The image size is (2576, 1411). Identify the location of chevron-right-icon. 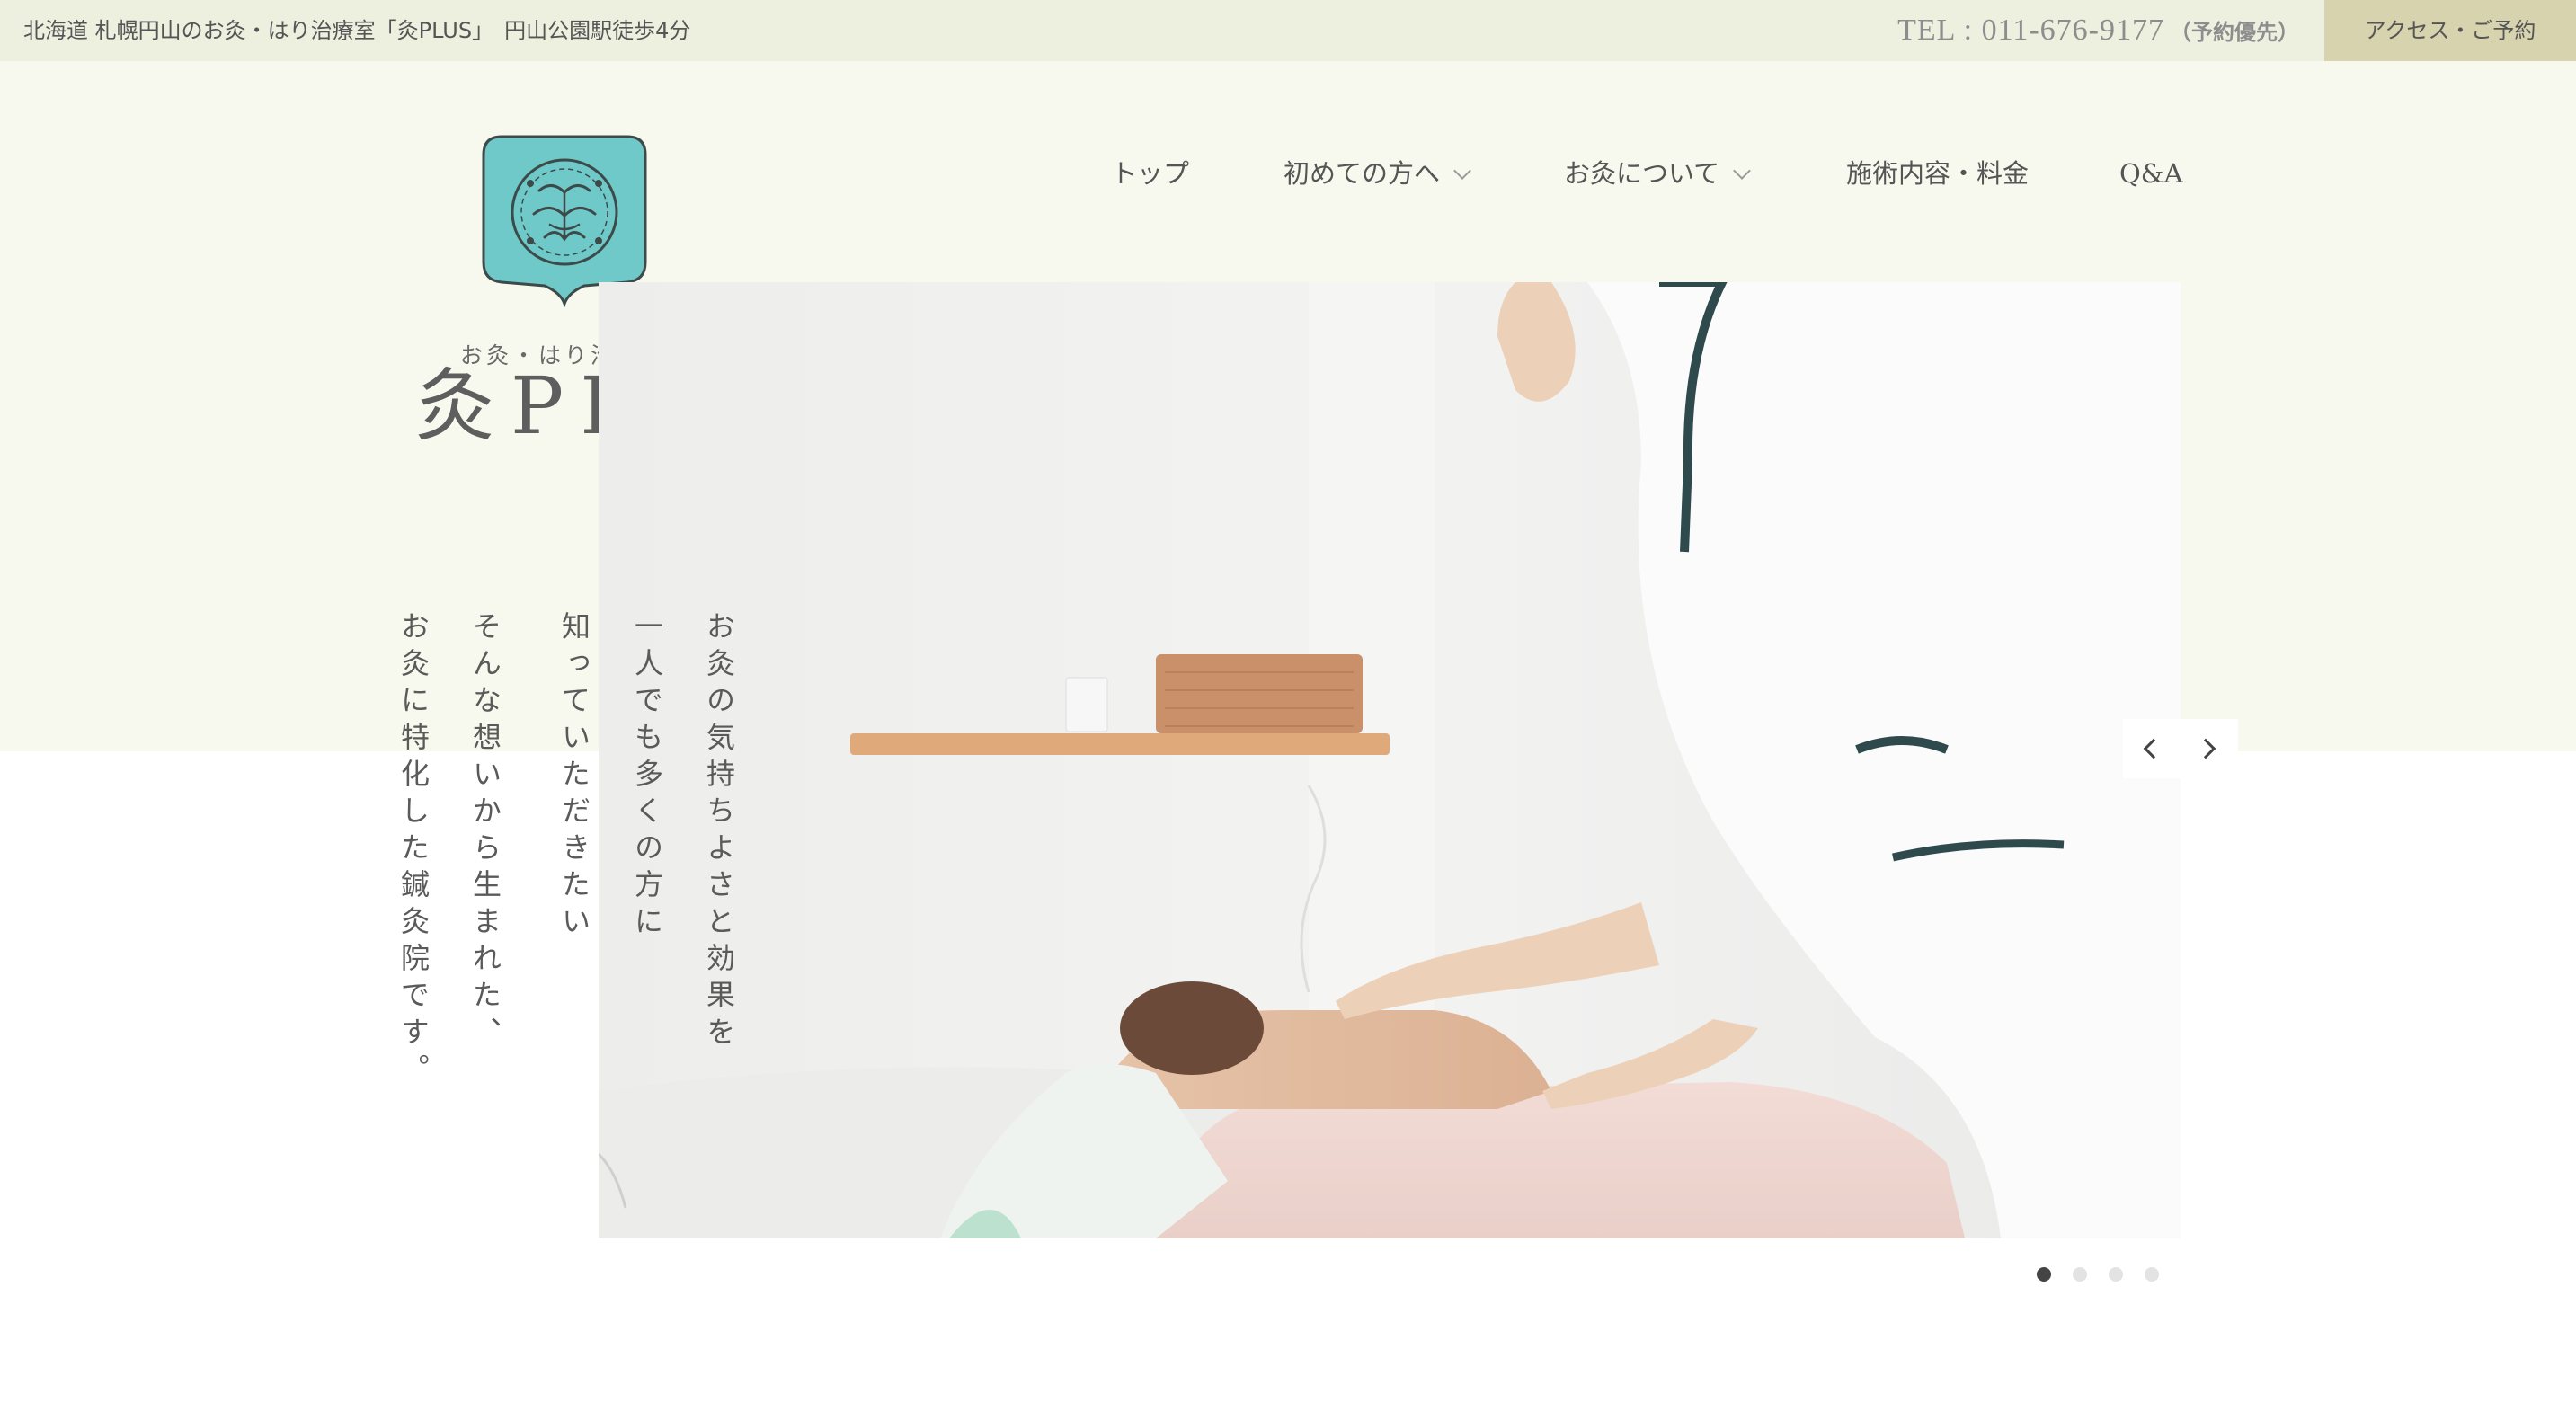
(2205, 749).